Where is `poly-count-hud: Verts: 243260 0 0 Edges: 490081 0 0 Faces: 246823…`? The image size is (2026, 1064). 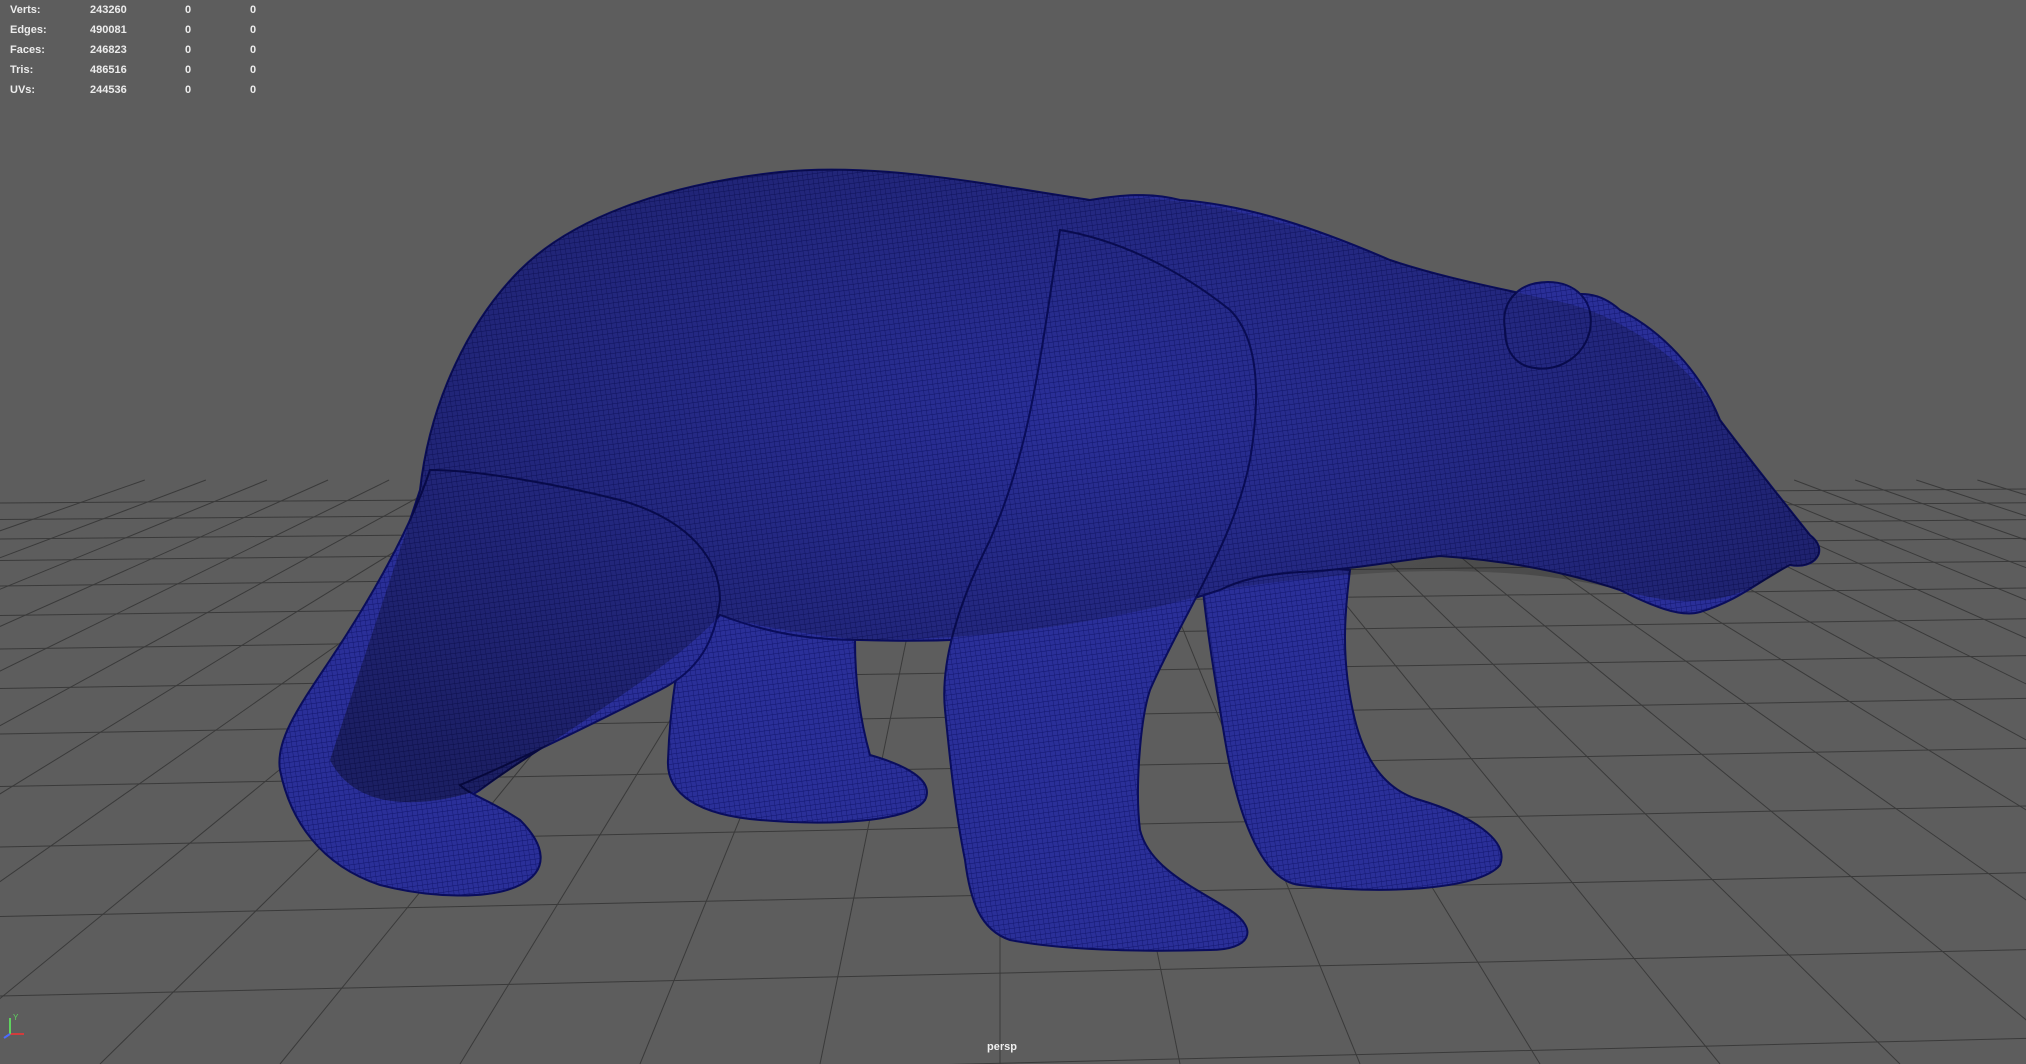
poly-count-hud: Verts: 243260 0 0 Edges: 490081 0 0 Faces: 246823… is located at coordinates (145, 52).